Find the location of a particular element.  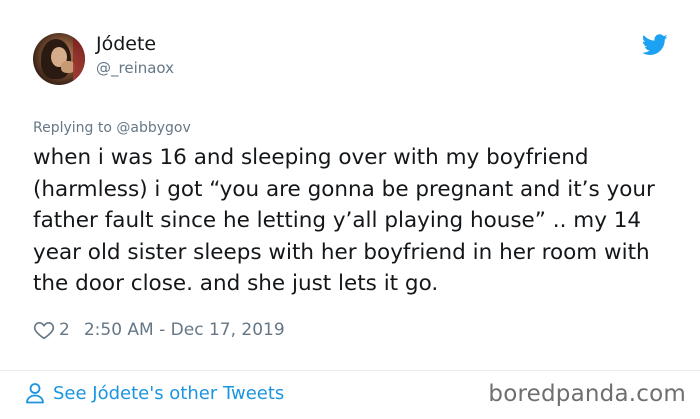

replying-to: Replying to @abbygov is located at coordinates (112, 128).